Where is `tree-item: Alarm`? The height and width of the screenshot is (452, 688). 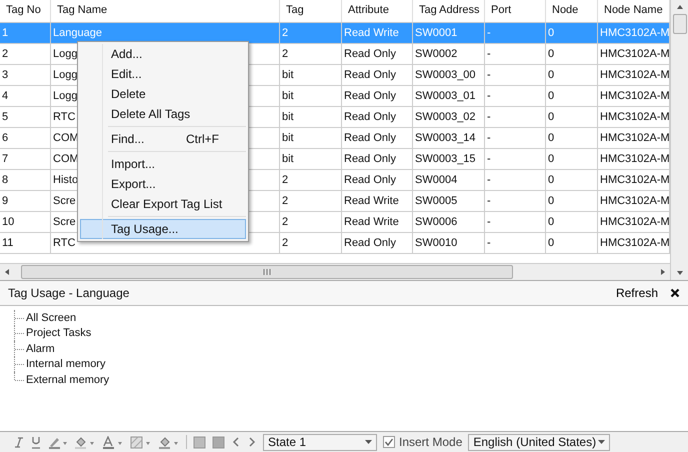
tree-item: Alarm is located at coordinates (40, 348).